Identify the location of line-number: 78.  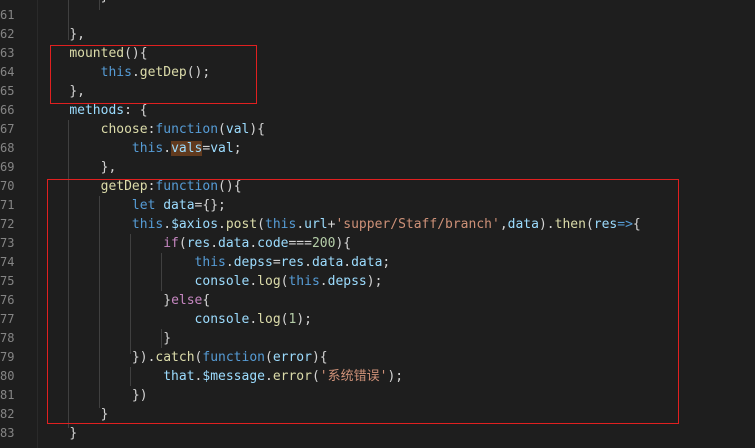
(7, 338).